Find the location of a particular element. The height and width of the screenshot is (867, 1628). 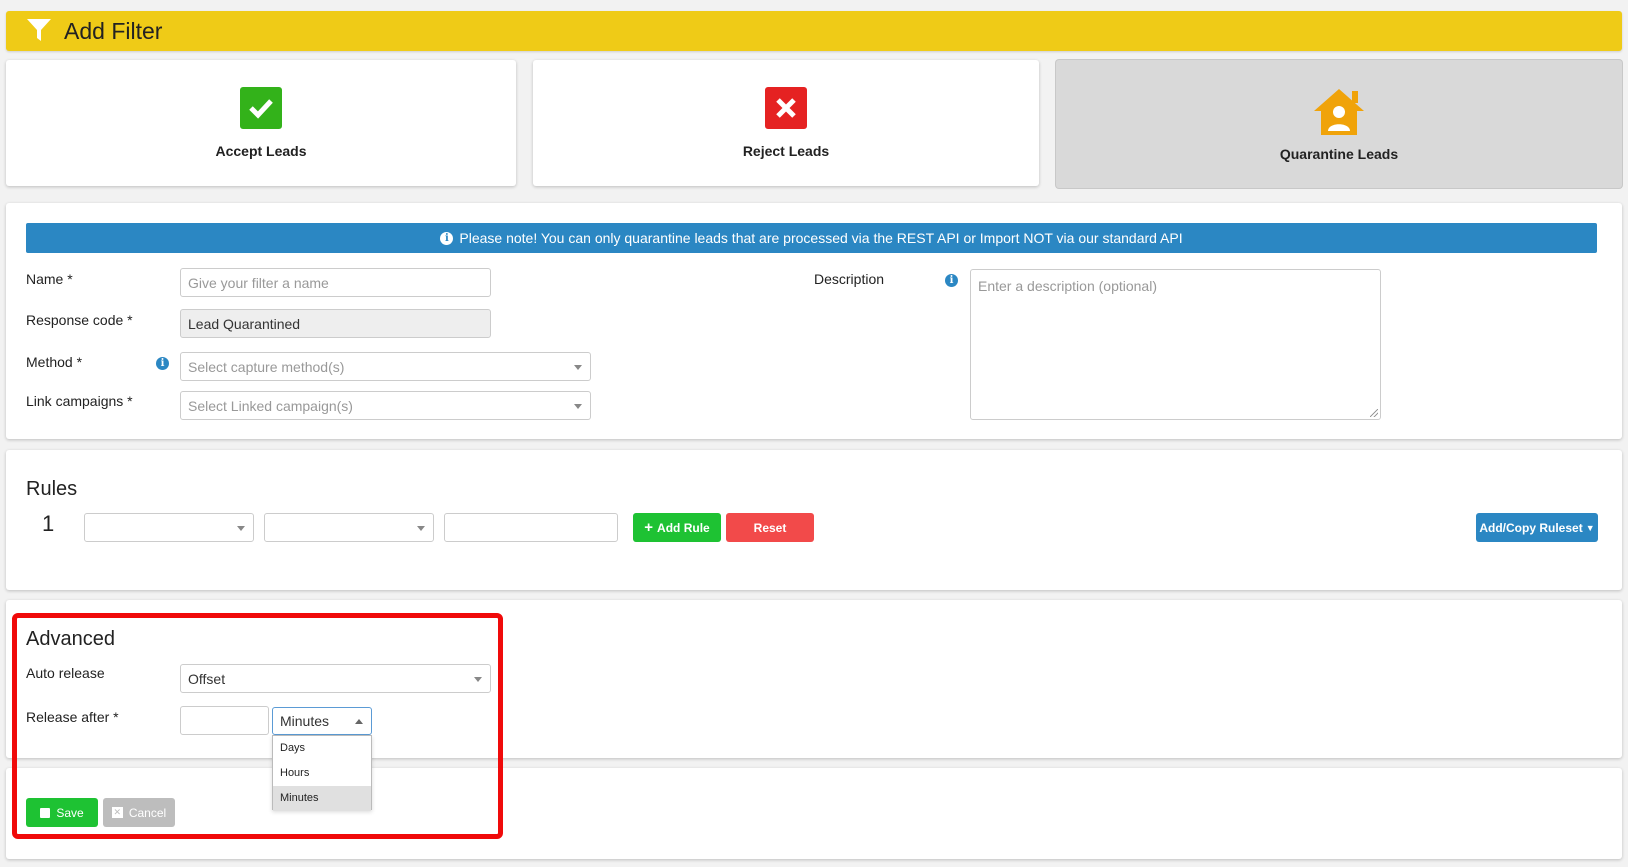

reject-leads-card: Reject Leads is located at coordinates (786, 123).